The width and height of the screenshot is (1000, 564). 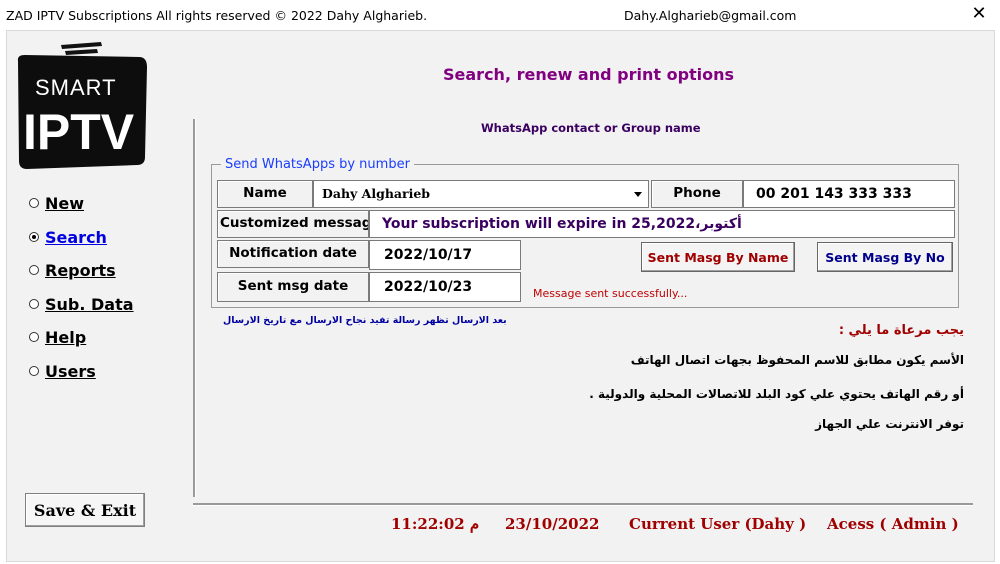 What do you see at coordinates (885, 257) in the screenshot?
I see `send-by-number-button: Sent Masg By No` at bounding box center [885, 257].